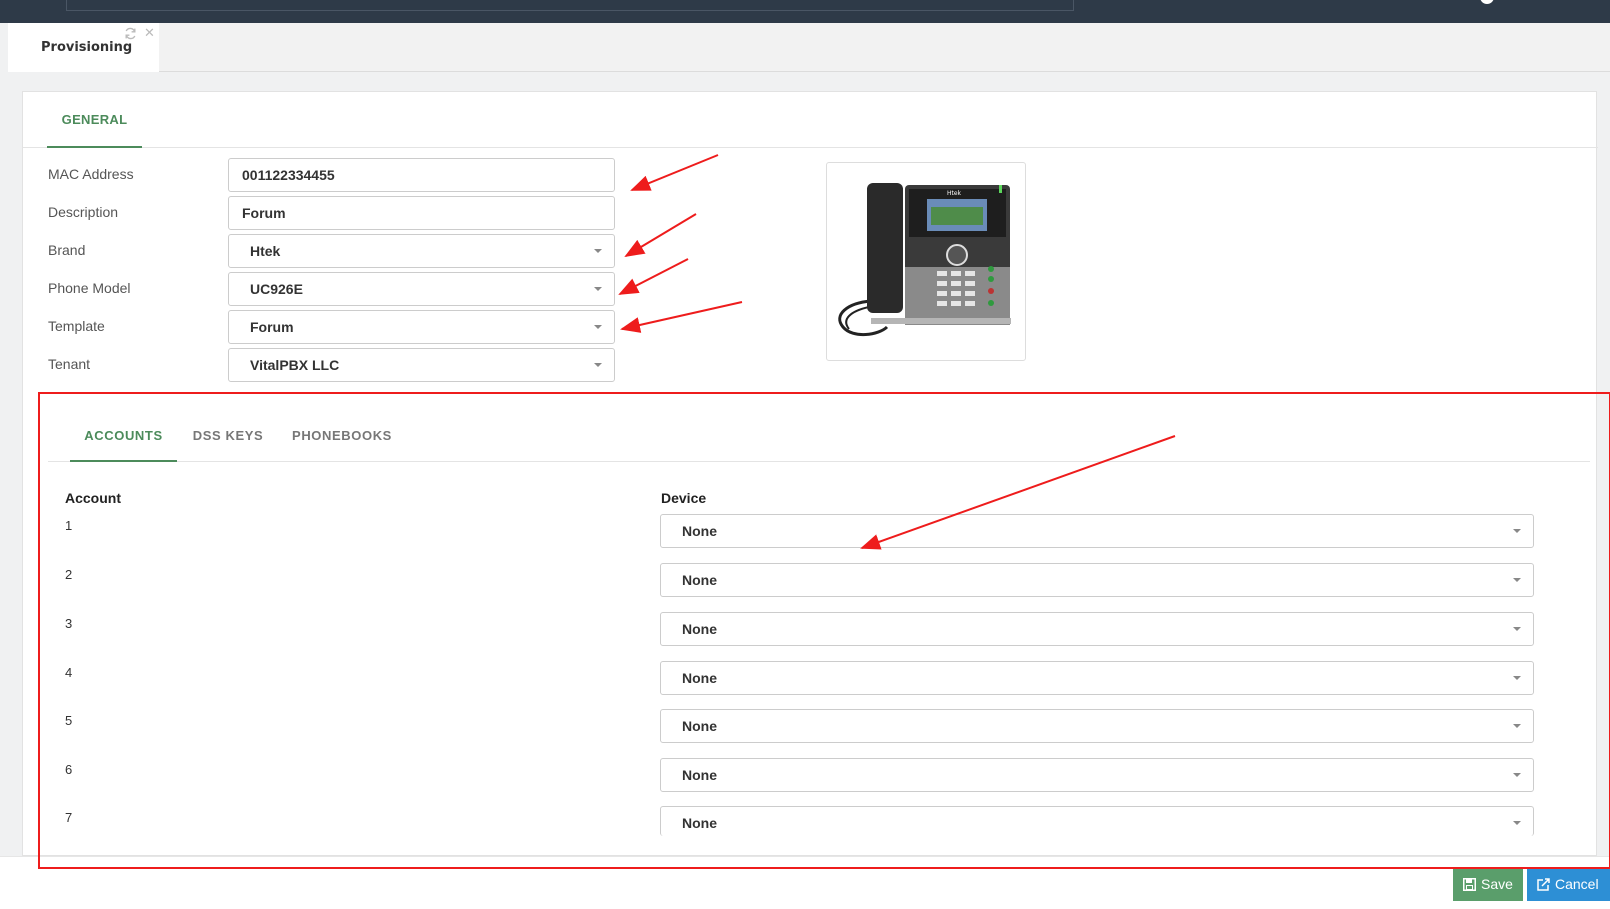 This screenshot has height=909, width=1610. What do you see at coordinates (93, 498) in the screenshot?
I see `account-column-header: Account` at bounding box center [93, 498].